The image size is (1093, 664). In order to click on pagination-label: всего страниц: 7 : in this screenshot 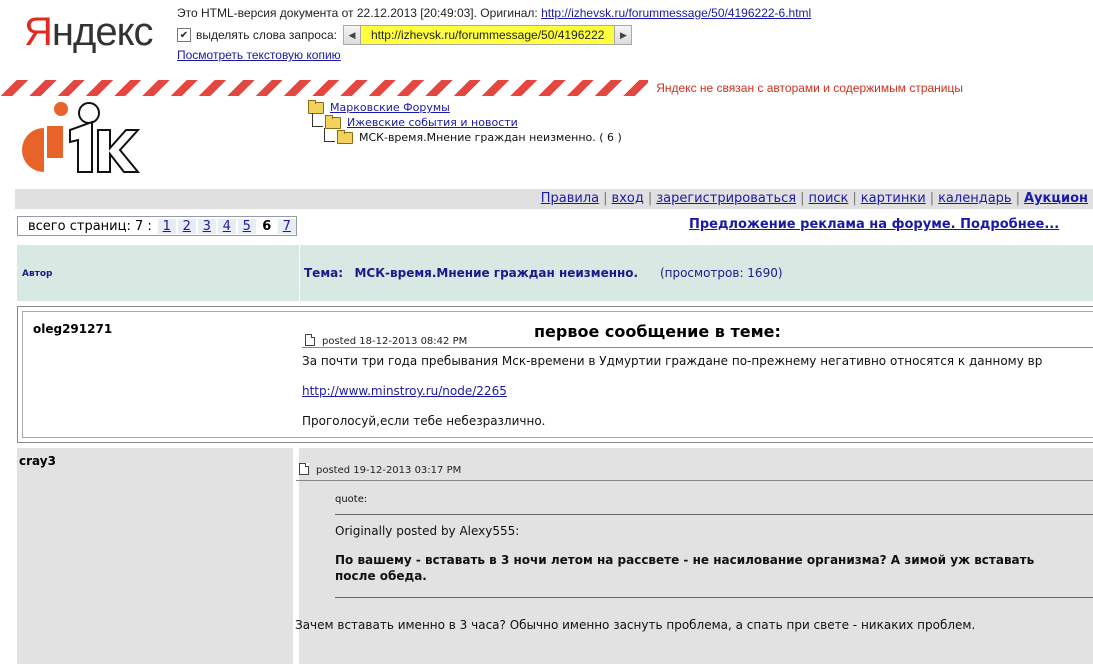, I will do `click(90, 226)`.